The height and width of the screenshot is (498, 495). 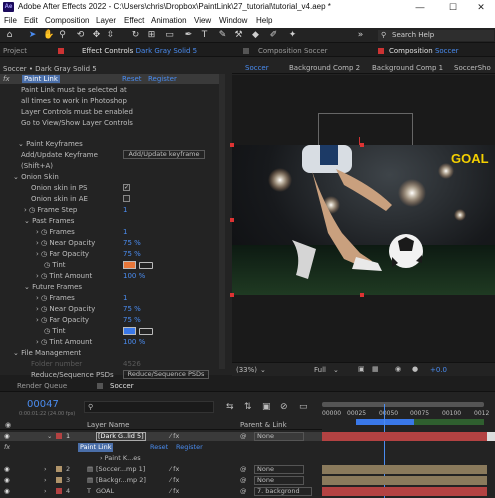 I want to click on menu-window: Window, so click(x=233, y=20).